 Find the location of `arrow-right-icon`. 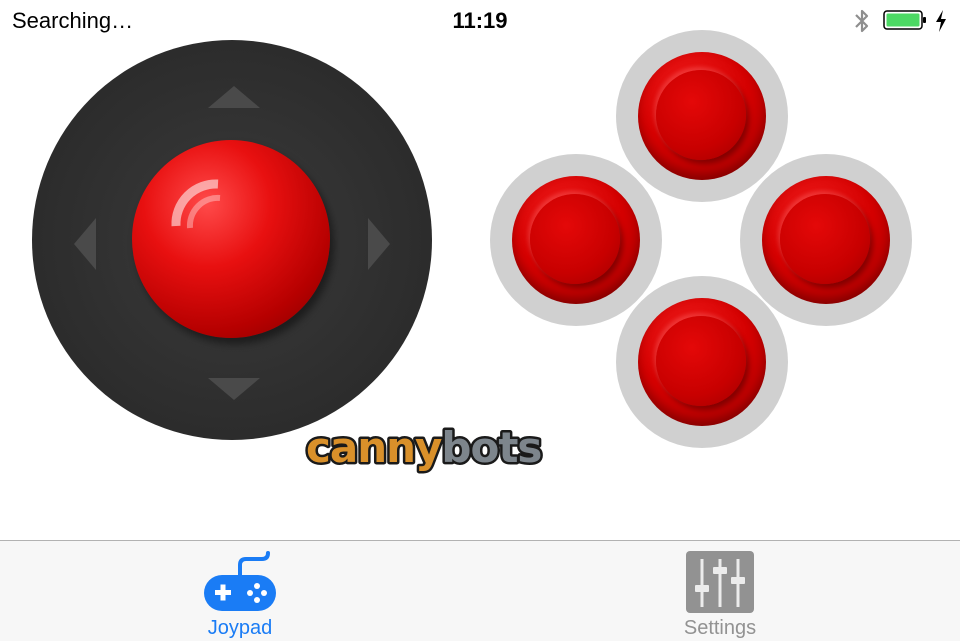

arrow-right-icon is located at coordinates (379, 244).